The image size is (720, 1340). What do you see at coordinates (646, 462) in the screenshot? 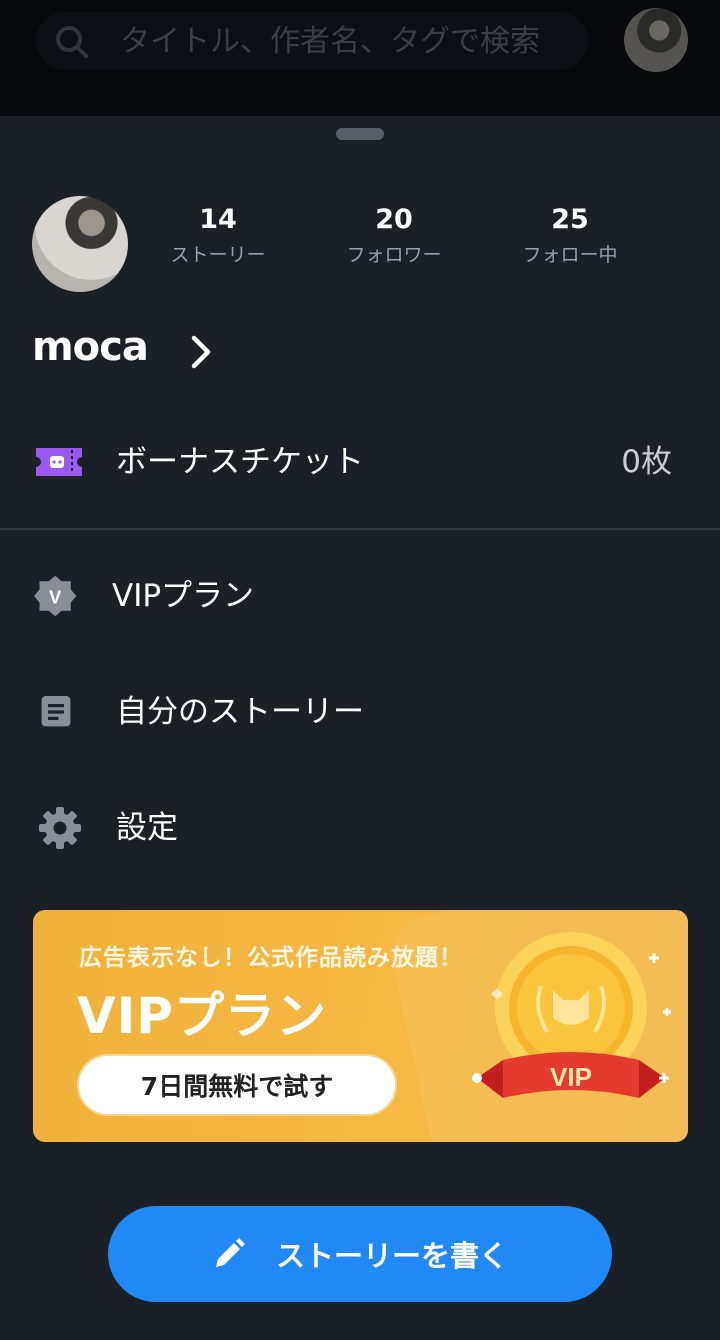
I see `bonus-ticket-count: 0枚` at bounding box center [646, 462].